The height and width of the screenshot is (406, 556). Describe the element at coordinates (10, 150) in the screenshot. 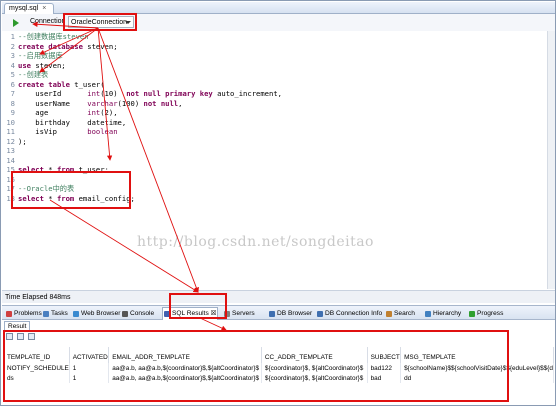

I see `line-number: 13` at that location.